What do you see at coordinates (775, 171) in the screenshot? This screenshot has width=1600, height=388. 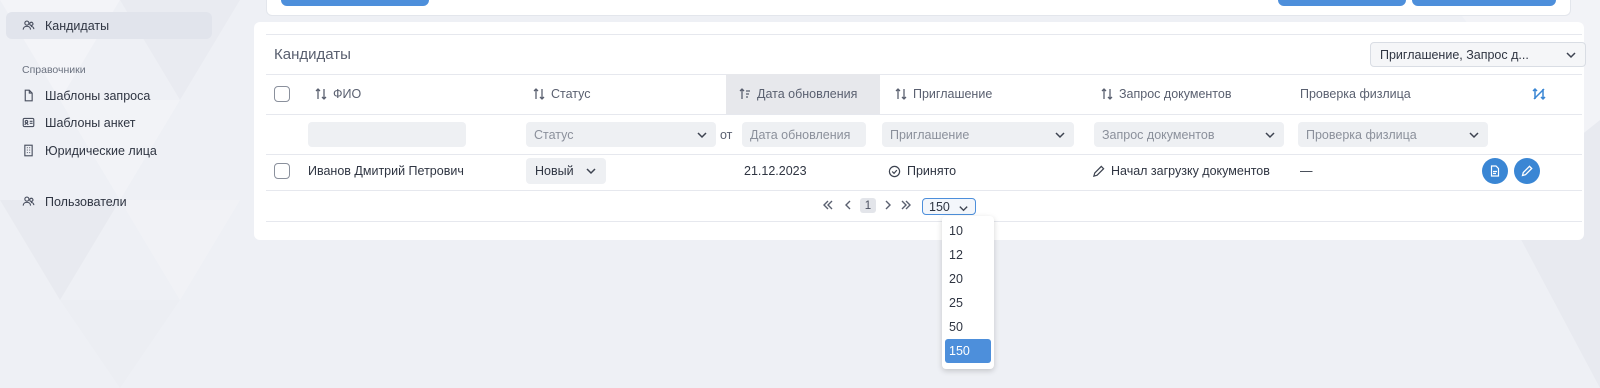 I see `row-updated: 21.12.2023` at bounding box center [775, 171].